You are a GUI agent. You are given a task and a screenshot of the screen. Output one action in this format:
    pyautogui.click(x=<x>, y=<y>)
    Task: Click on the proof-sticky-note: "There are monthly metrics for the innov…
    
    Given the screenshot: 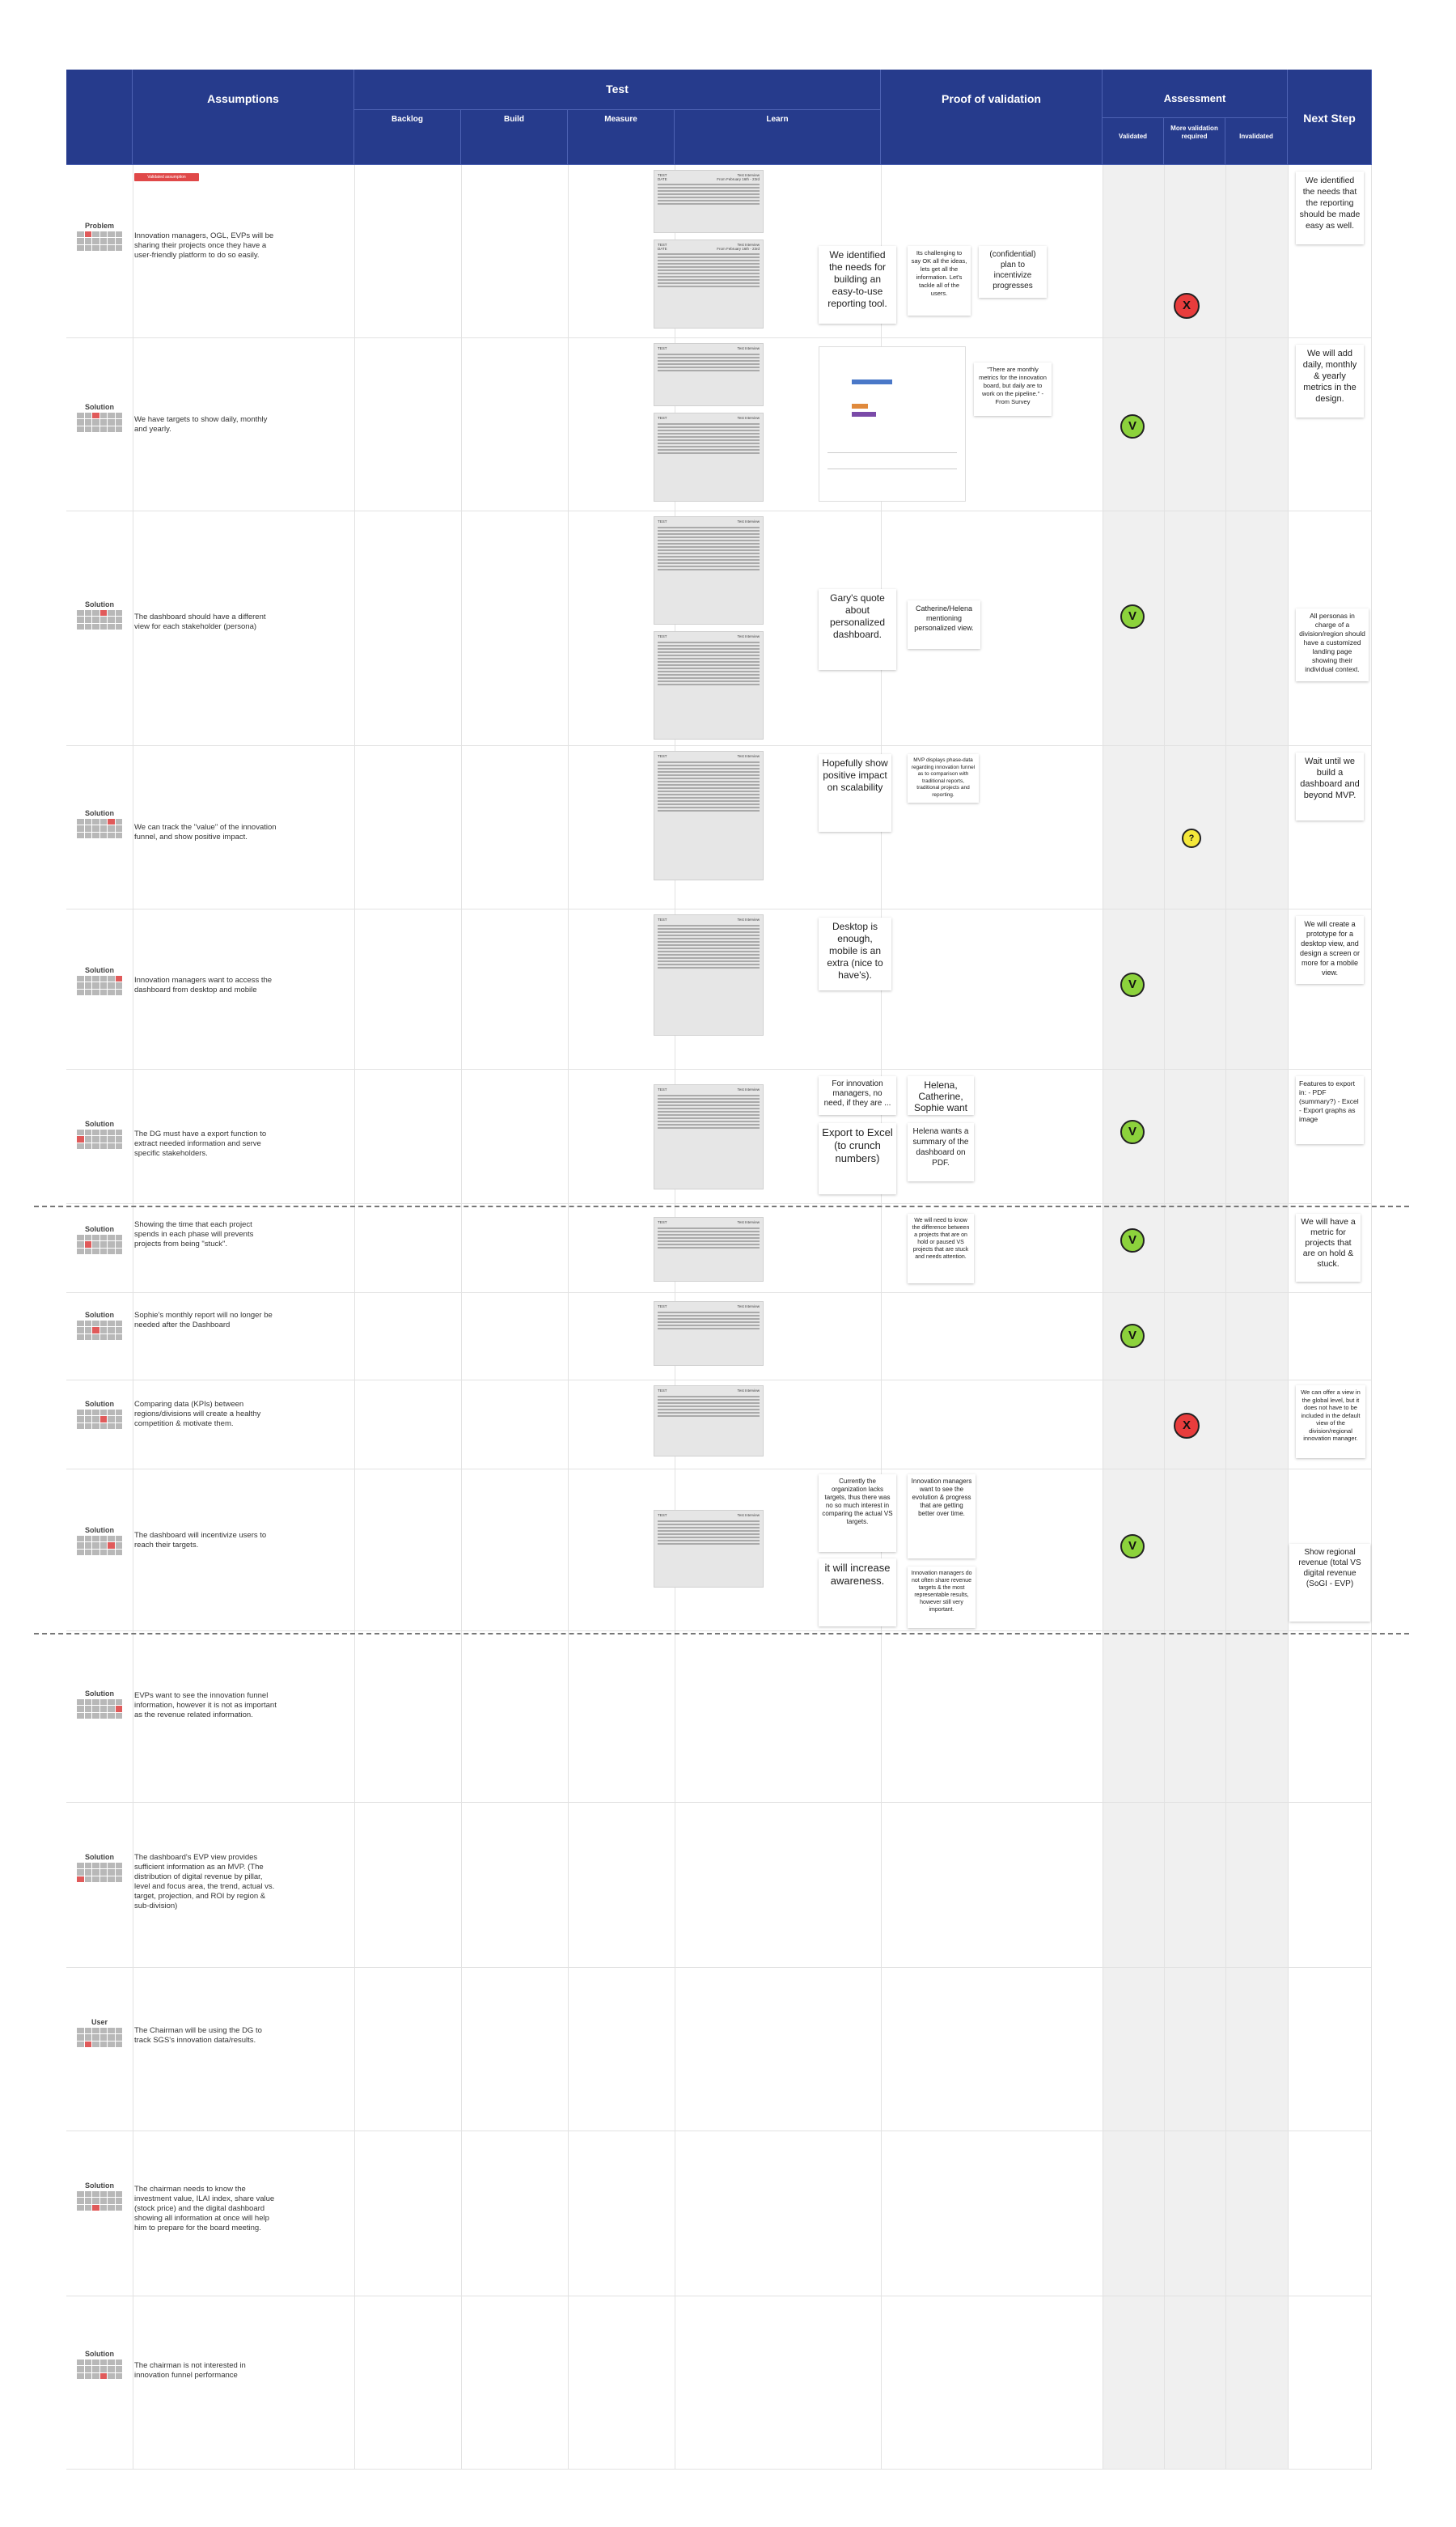 What is the action you would take?
    pyautogui.click(x=1013, y=389)
    